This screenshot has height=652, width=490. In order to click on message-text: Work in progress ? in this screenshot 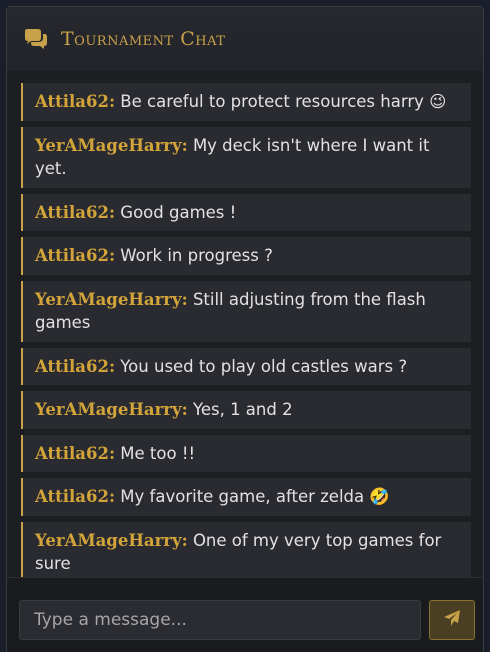, I will do `click(196, 255)`.